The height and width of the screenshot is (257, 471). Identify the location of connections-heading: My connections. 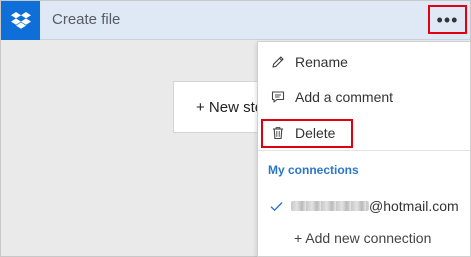
(313, 170).